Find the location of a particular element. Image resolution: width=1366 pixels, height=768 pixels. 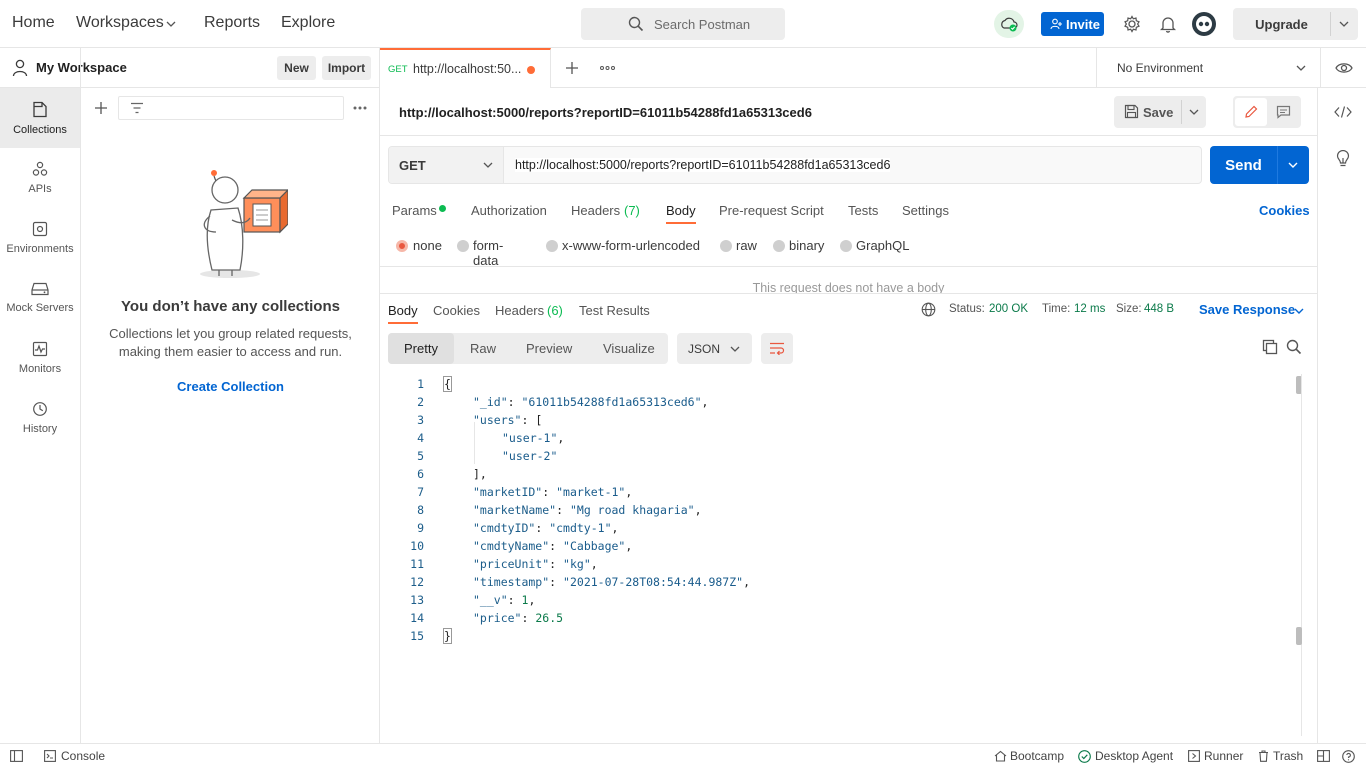

scrollbar-bottom is located at coordinates (1299, 636).